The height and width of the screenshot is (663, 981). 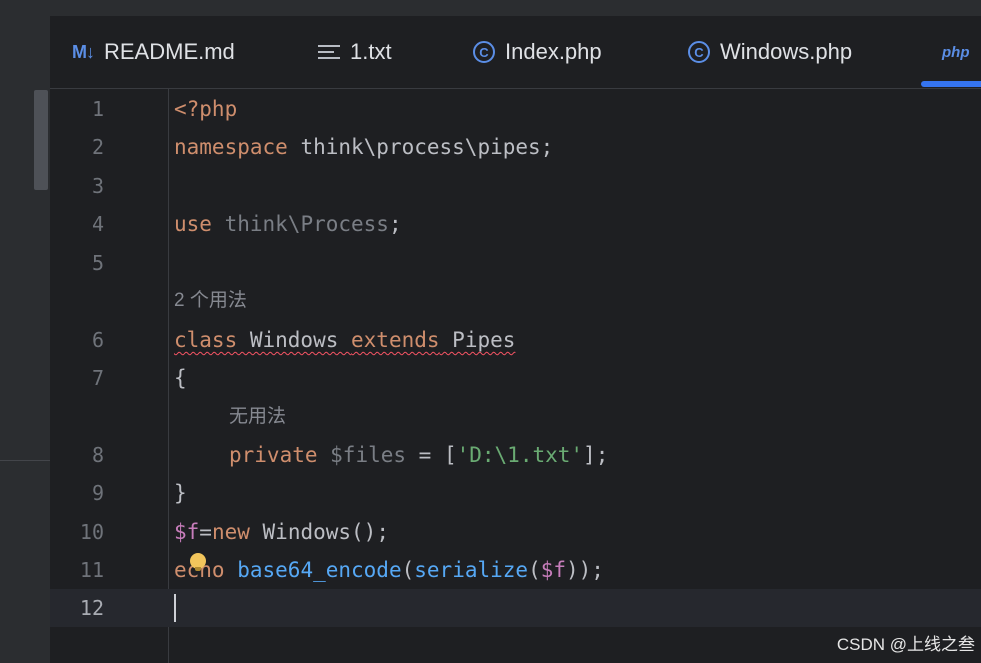 I want to click on keyword: namespace, so click(x=231, y=147).